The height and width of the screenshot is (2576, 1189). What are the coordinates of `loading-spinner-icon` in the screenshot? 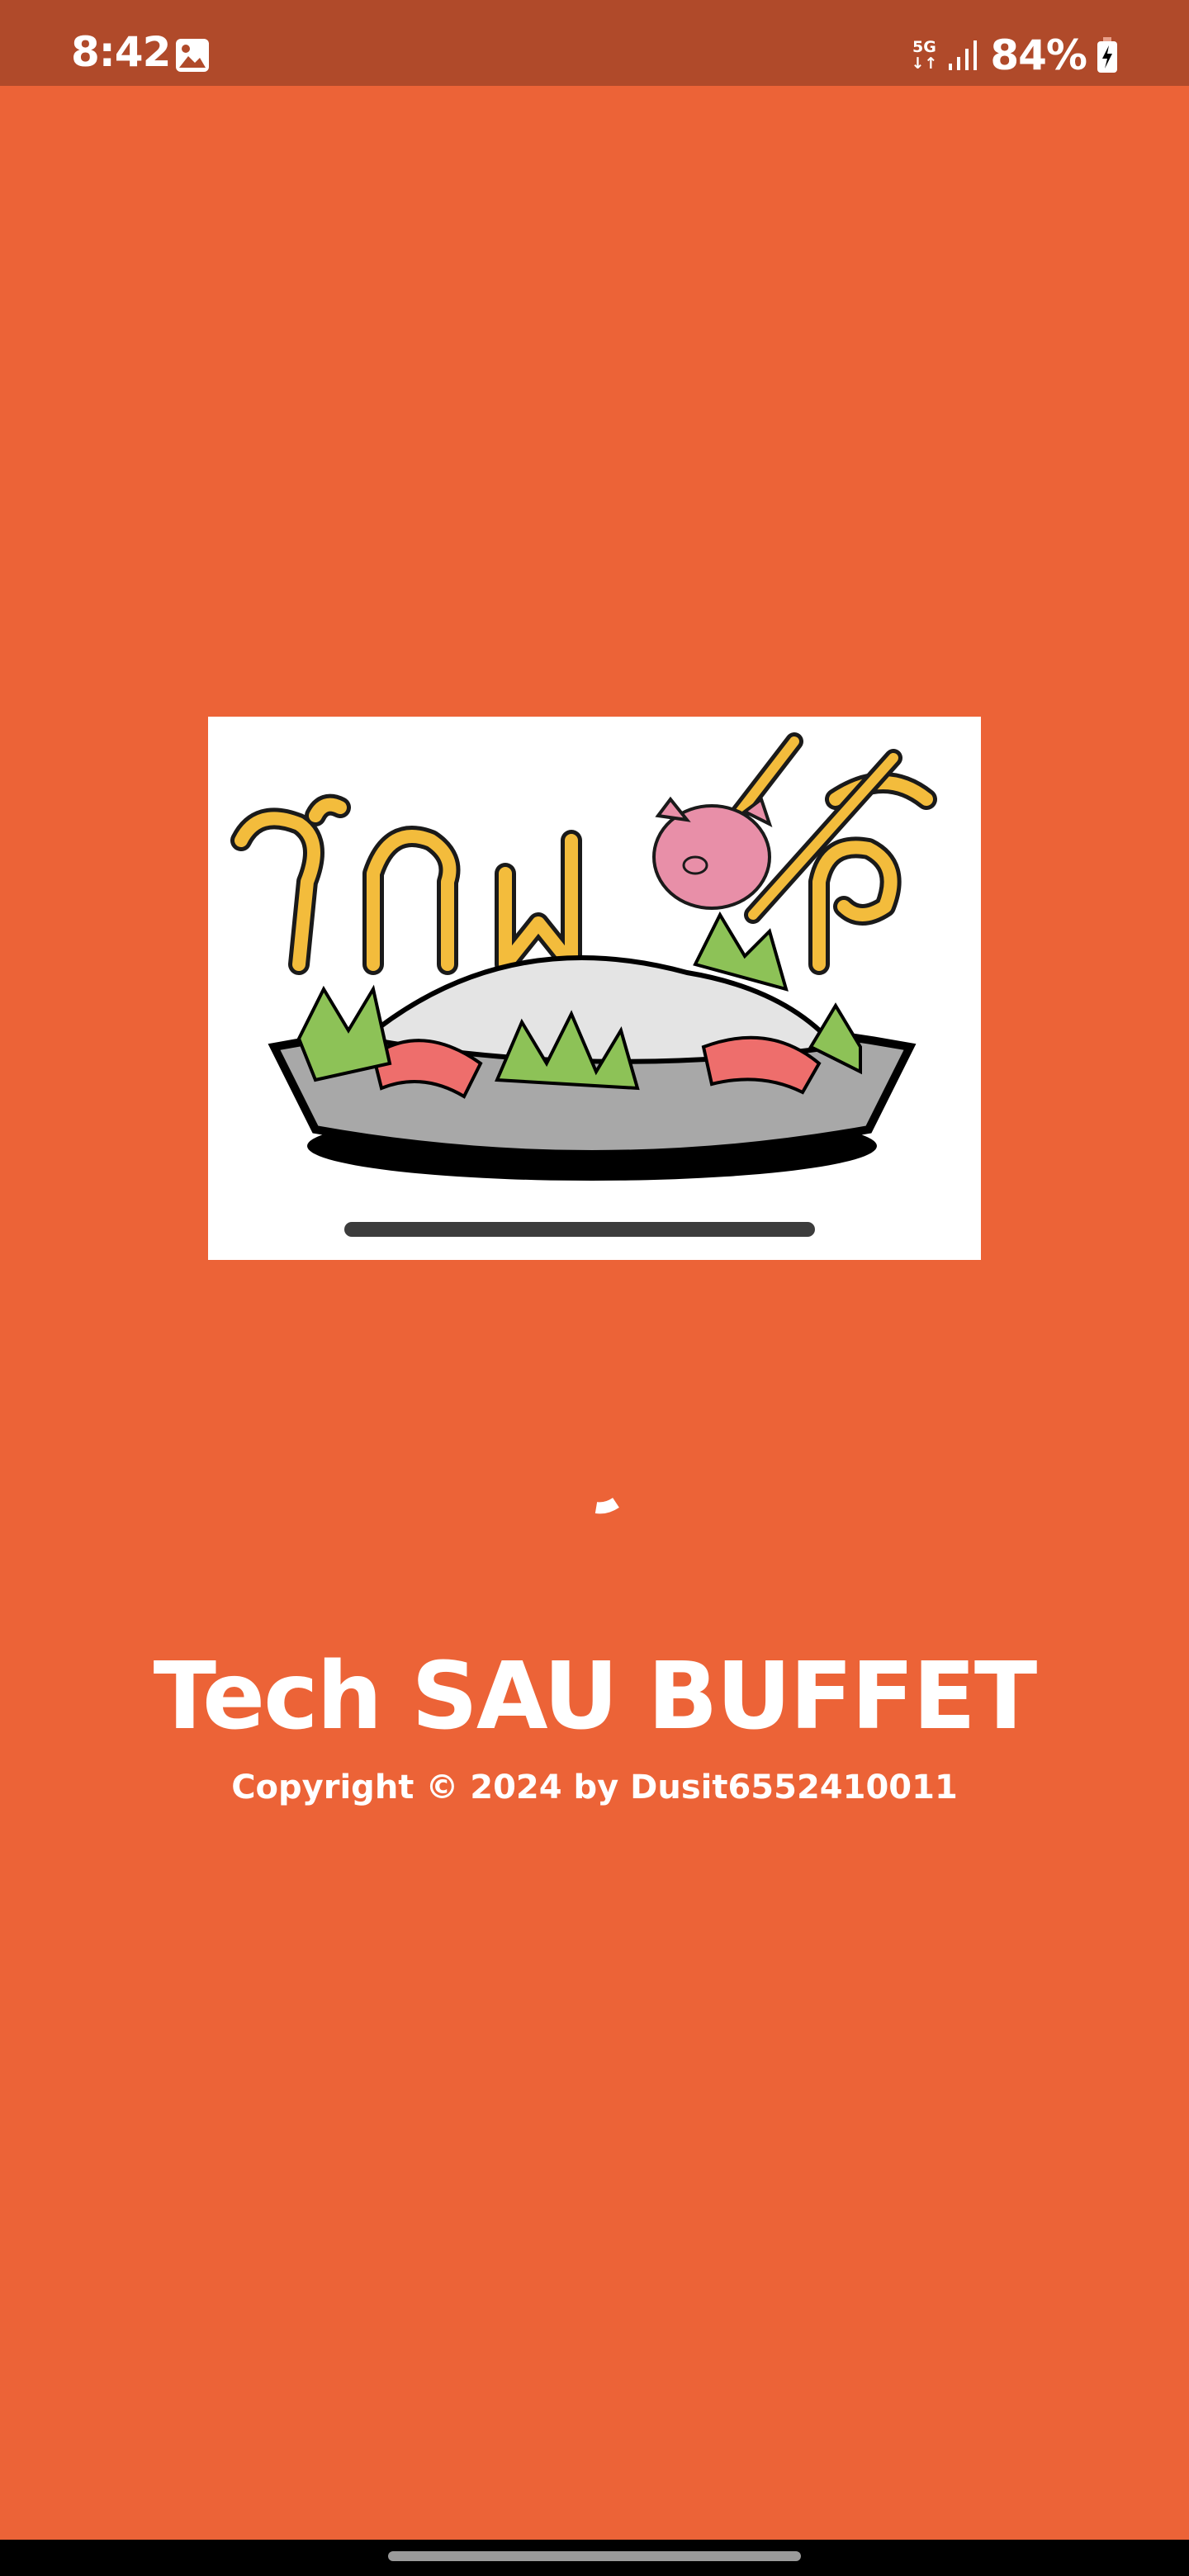 It's located at (606, 1506).